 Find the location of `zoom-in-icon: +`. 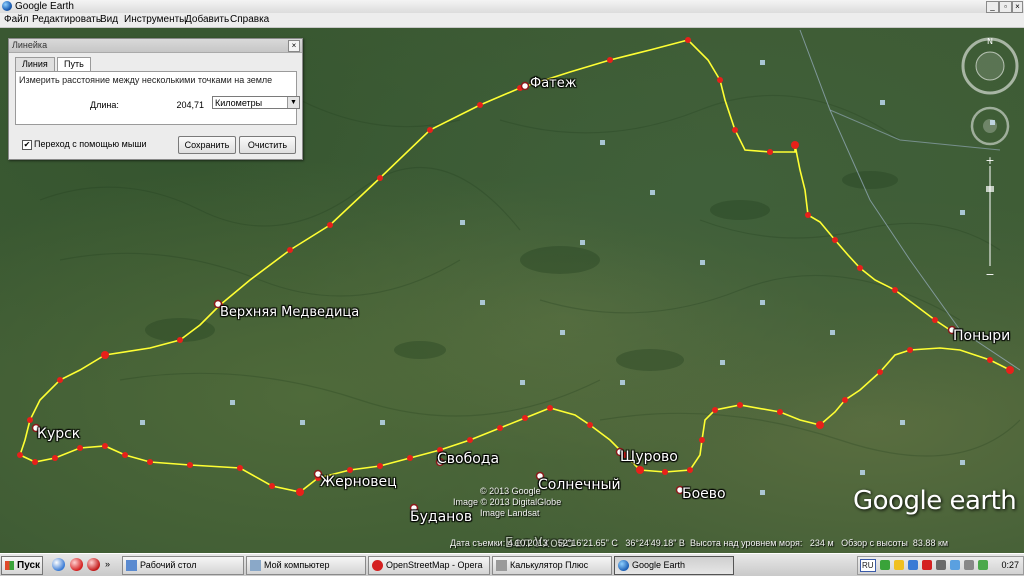

zoom-in-icon: + is located at coordinates (989, 160).